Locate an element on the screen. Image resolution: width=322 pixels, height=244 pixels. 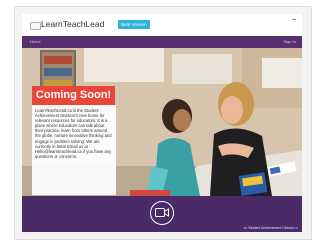
main-navbar: Home Sign In is located at coordinates (162, 42).